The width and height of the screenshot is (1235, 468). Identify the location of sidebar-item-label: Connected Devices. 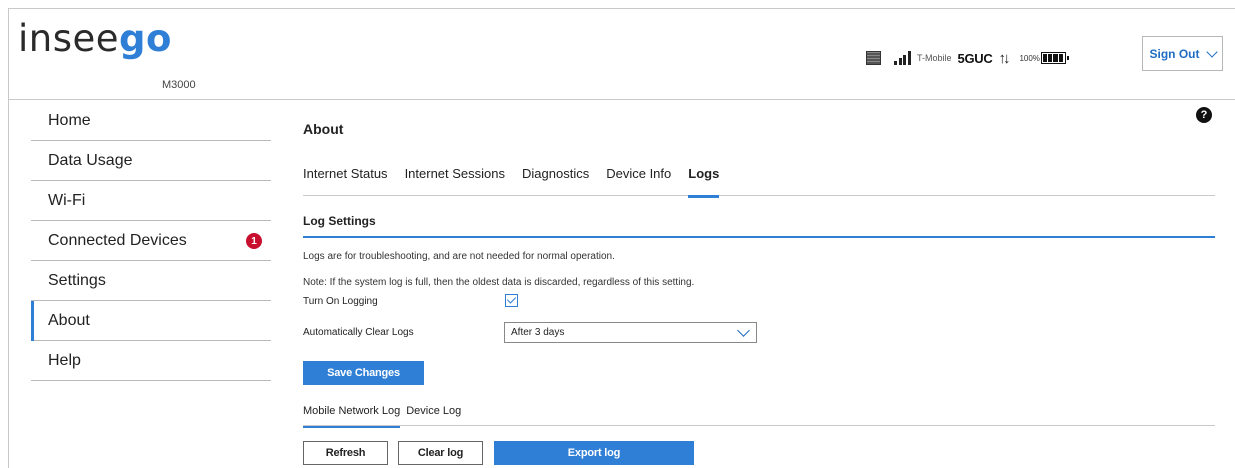
(117, 240).